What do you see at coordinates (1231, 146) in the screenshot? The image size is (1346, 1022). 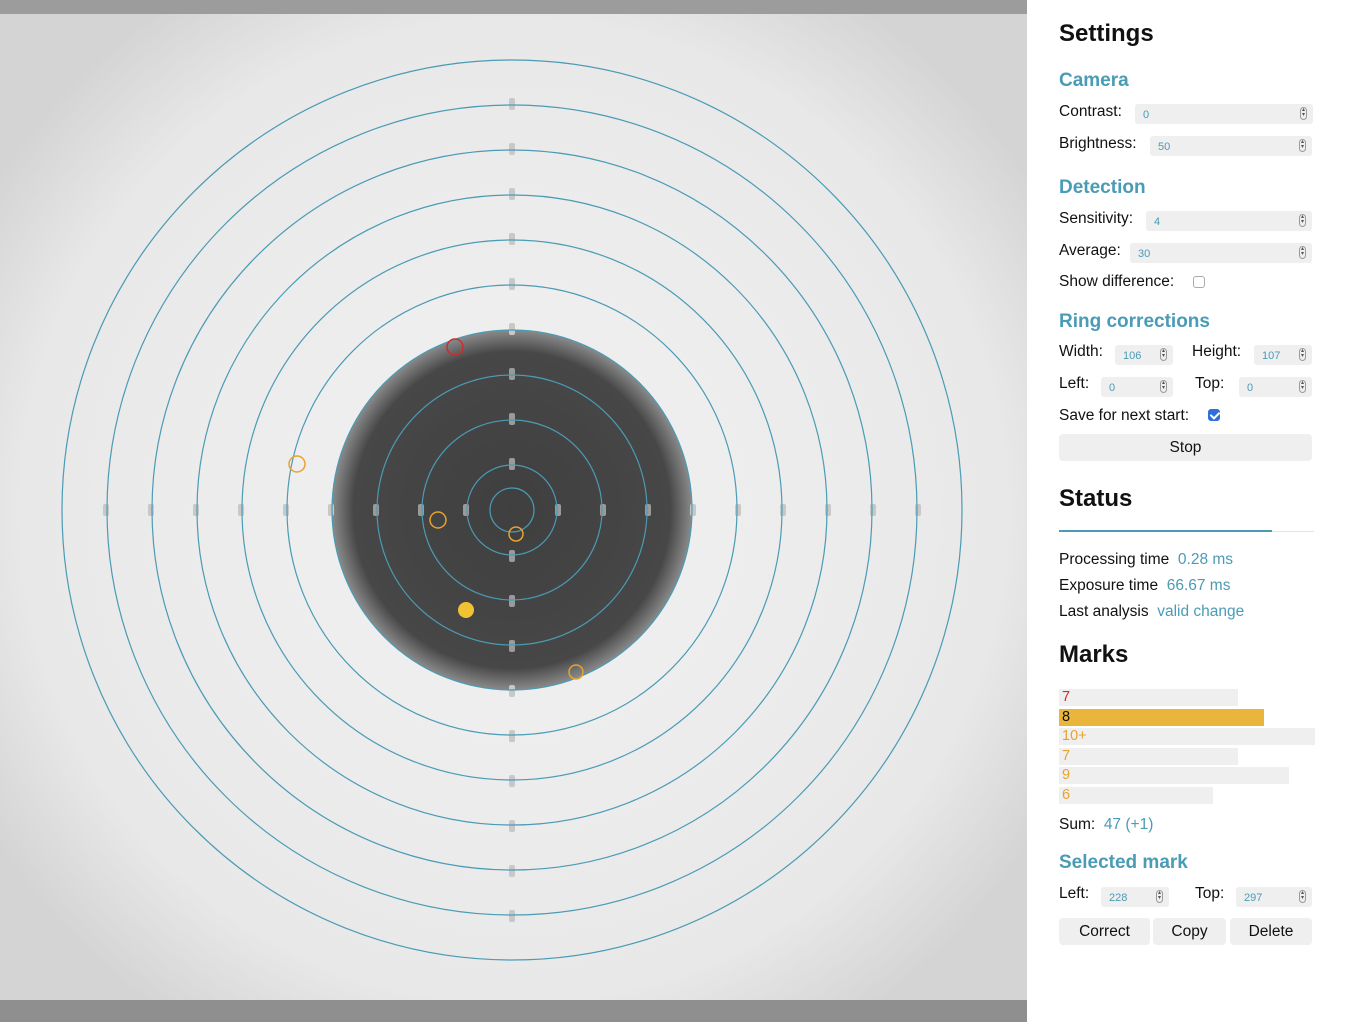 I see `brightness-input: 50 ▴ ▾` at bounding box center [1231, 146].